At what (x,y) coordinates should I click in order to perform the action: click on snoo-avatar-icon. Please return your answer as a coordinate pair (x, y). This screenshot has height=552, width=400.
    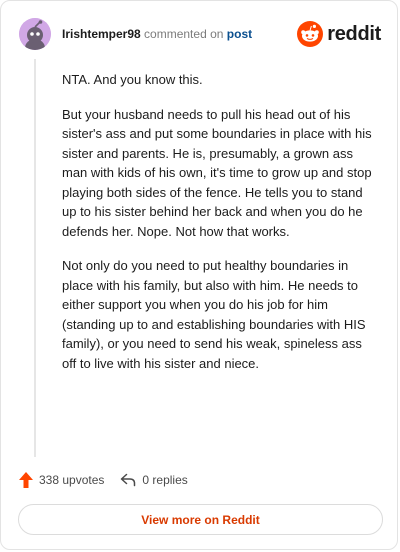
    Looking at the image, I should click on (35, 34).